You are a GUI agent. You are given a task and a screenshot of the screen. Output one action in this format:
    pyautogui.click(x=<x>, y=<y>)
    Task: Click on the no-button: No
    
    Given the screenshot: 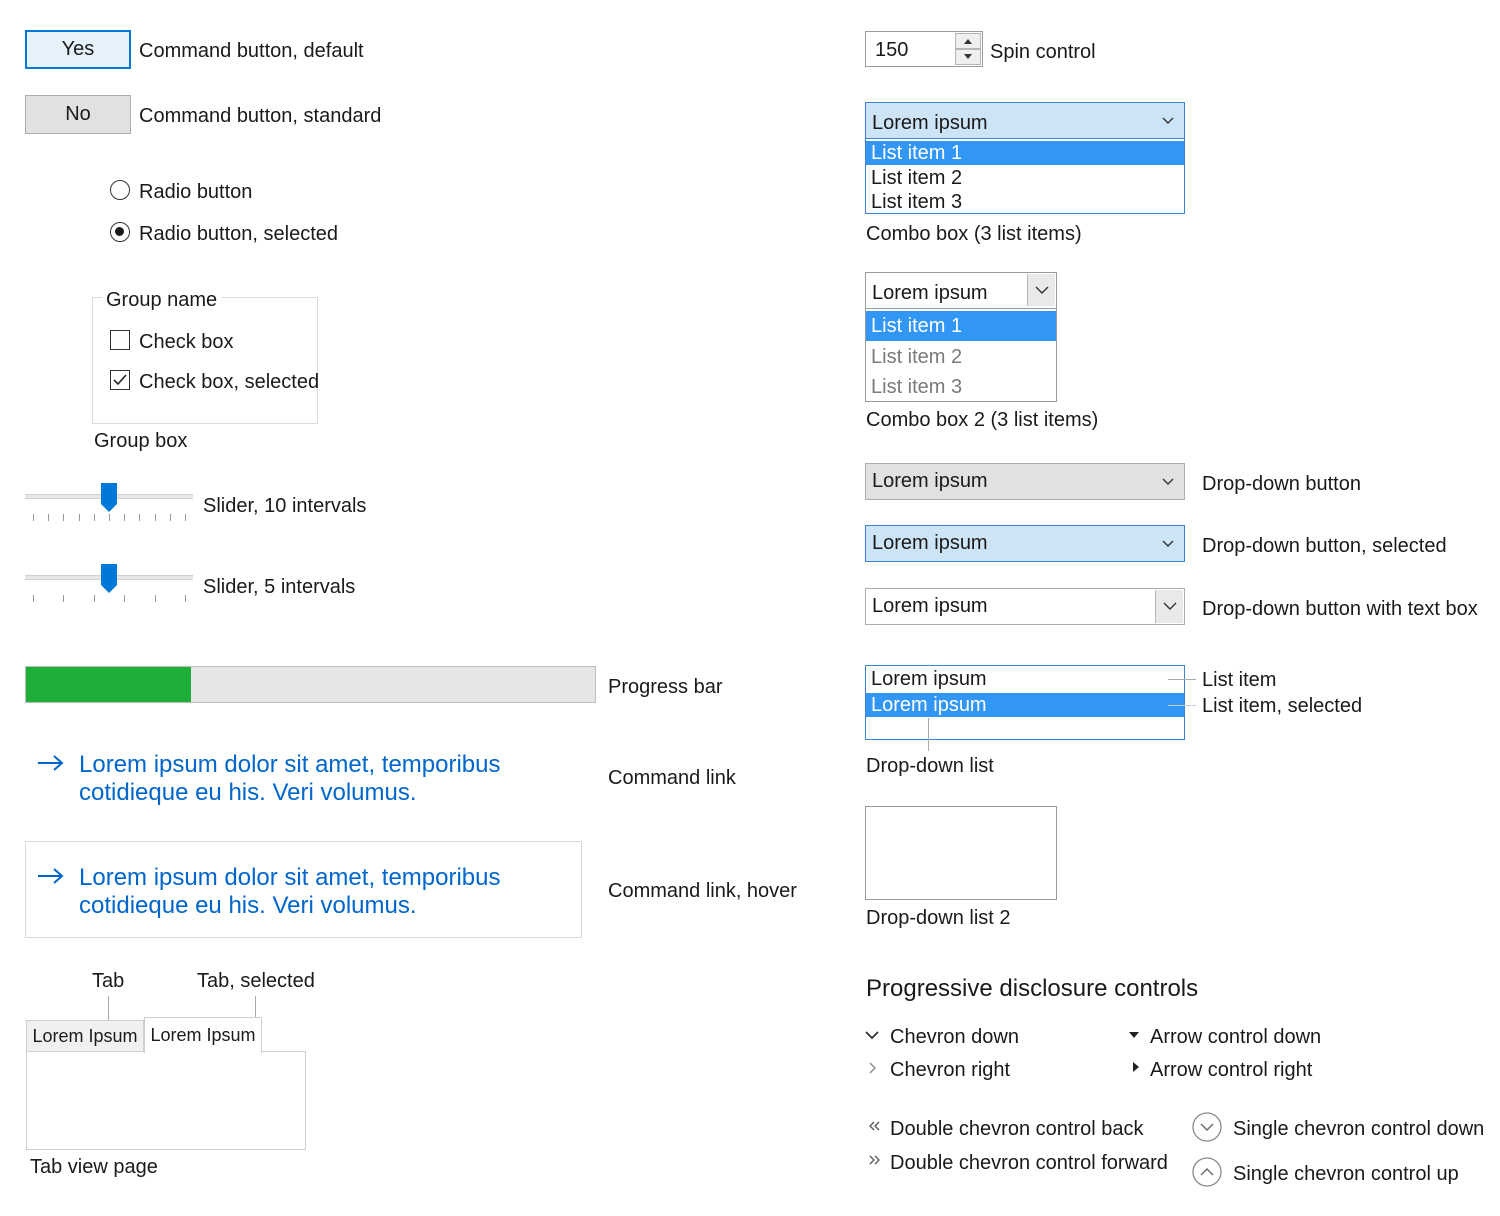 What is the action you would take?
    pyautogui.click(x=78, y=114)
    